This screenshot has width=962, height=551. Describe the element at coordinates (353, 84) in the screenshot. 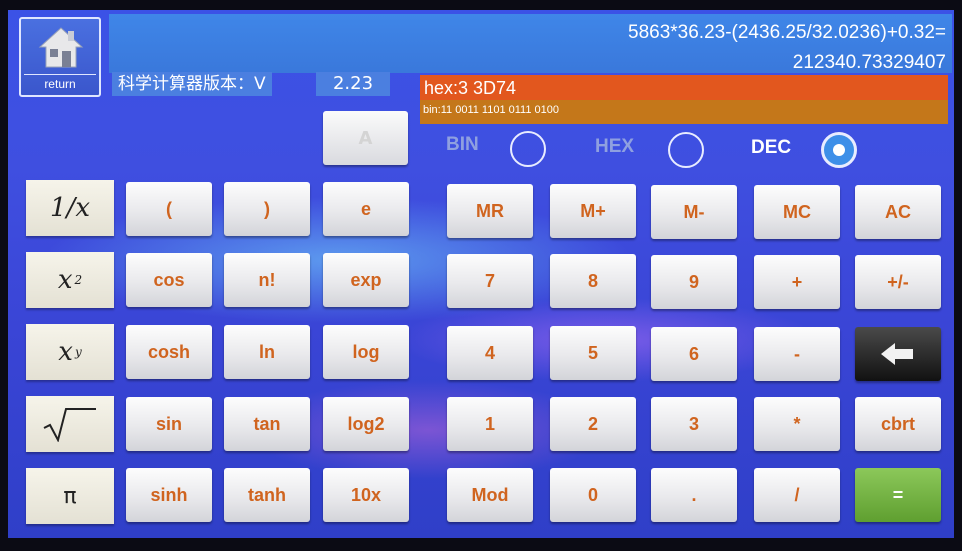

I see `version-value: 2.23` at that location.